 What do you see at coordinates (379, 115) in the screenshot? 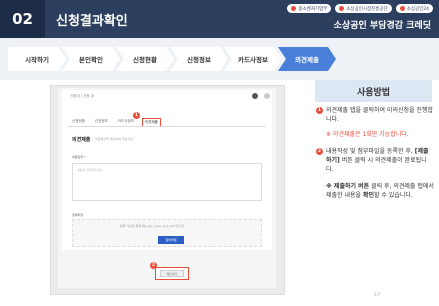
I see `usage-text-1: 의견제출 탭을 클릭하여 이의신청을 진행합니다.` at bounding box center [379, 115].